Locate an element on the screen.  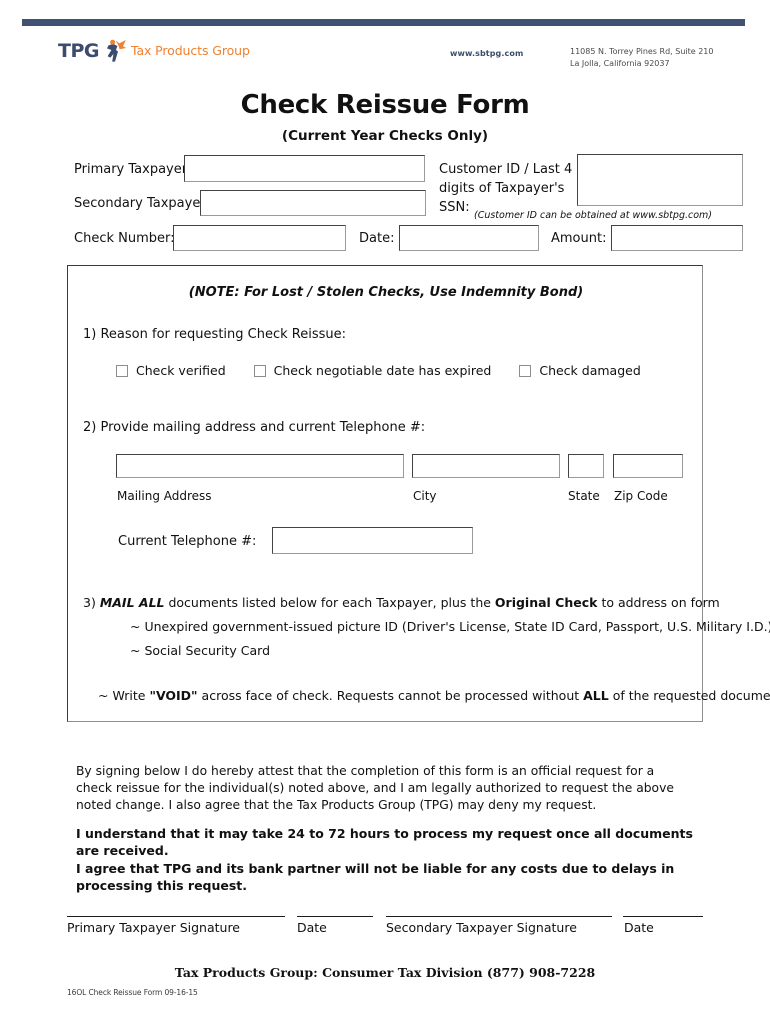
tpg-logo-tagline: Tax Products Group is located at coordinates (190, 50).